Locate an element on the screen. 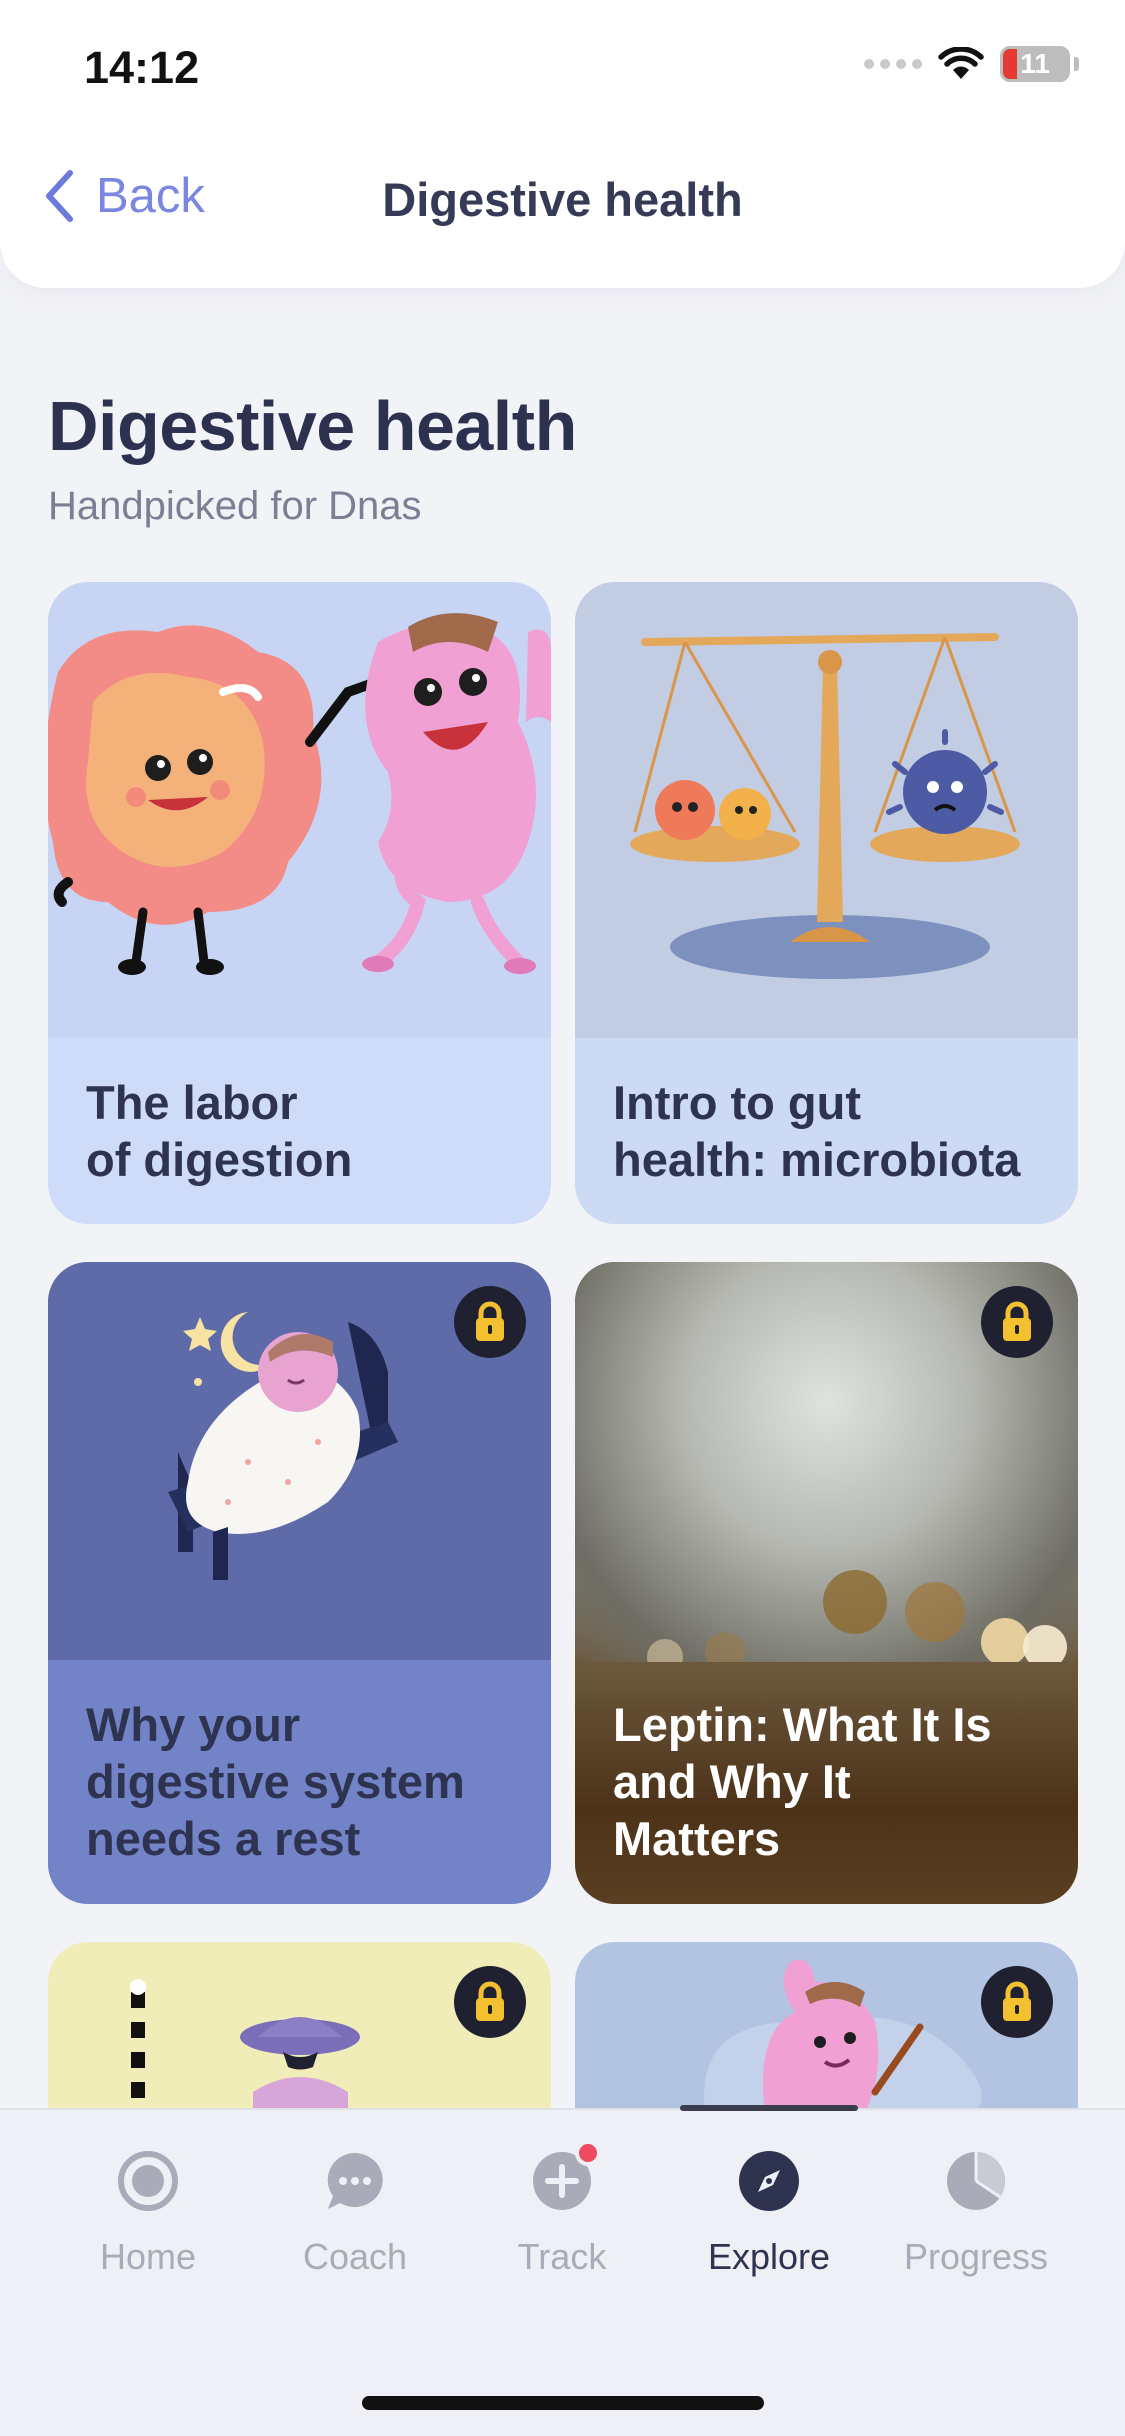 The image size is (1125, 2436). article-card-labor-of-digestion: The labor of digestion is located at coordinates (299, 903).